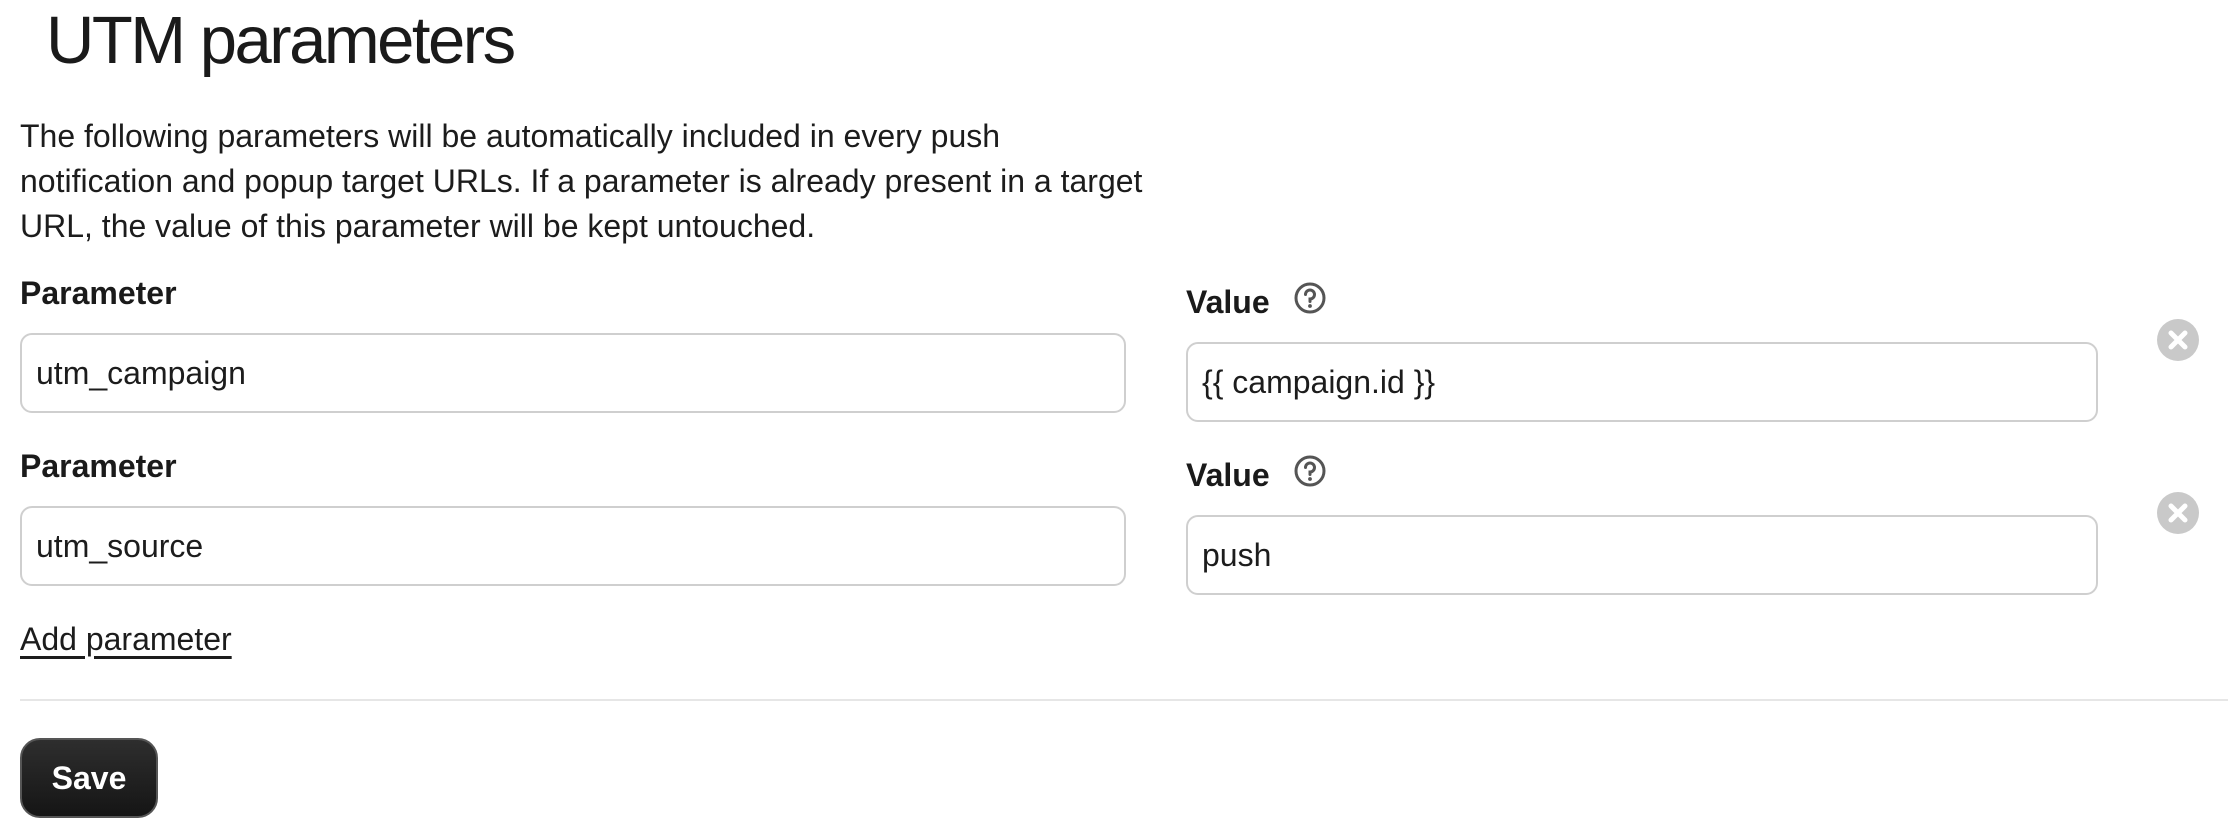 The width and height of the screenshot is (2228, 832). I want to click on divider, so click(1124, 700).